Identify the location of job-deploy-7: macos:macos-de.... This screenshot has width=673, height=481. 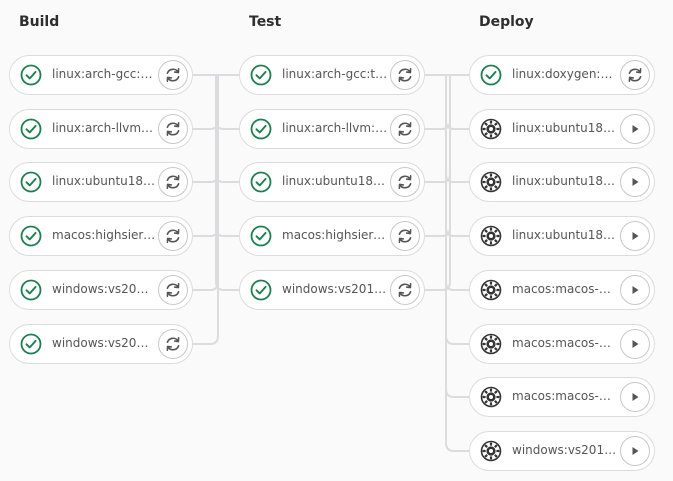
(562, 397).